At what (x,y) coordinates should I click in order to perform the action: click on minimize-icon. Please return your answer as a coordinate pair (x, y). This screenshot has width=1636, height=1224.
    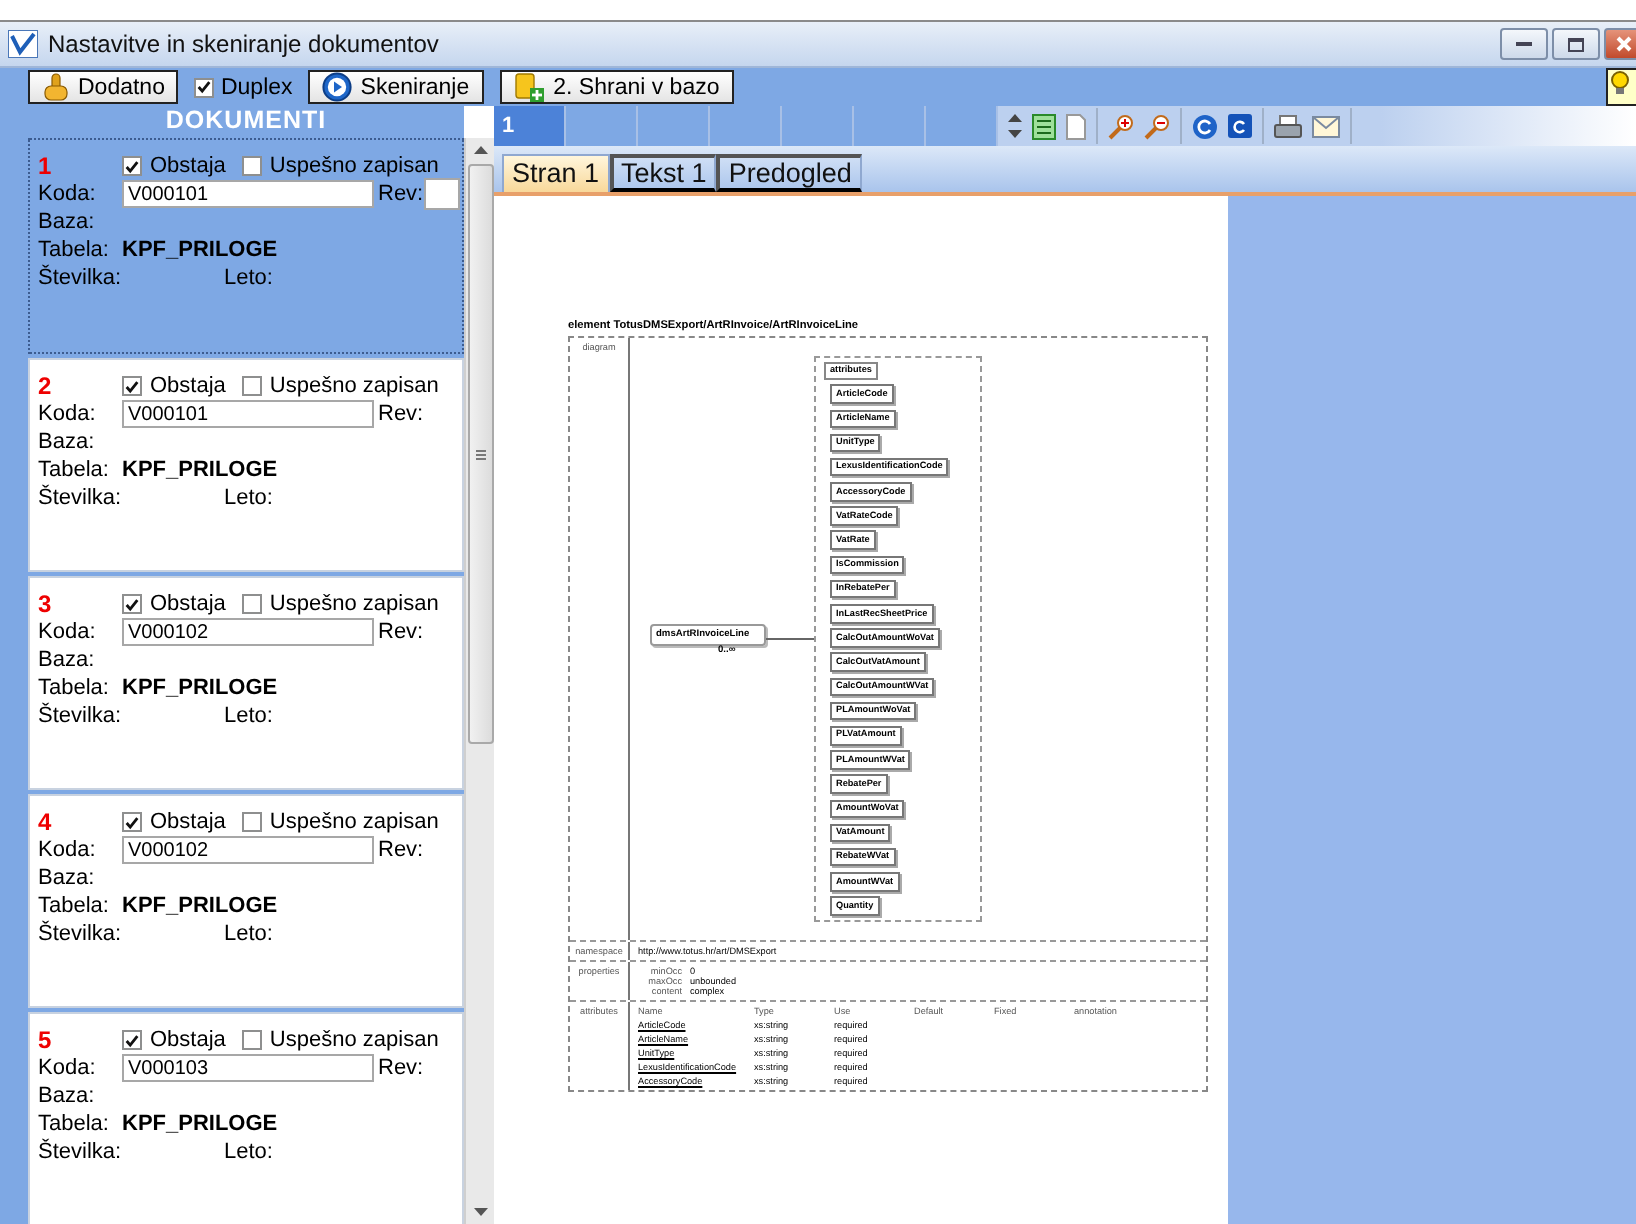
    Looking at the image, I should click on (1524, 44).